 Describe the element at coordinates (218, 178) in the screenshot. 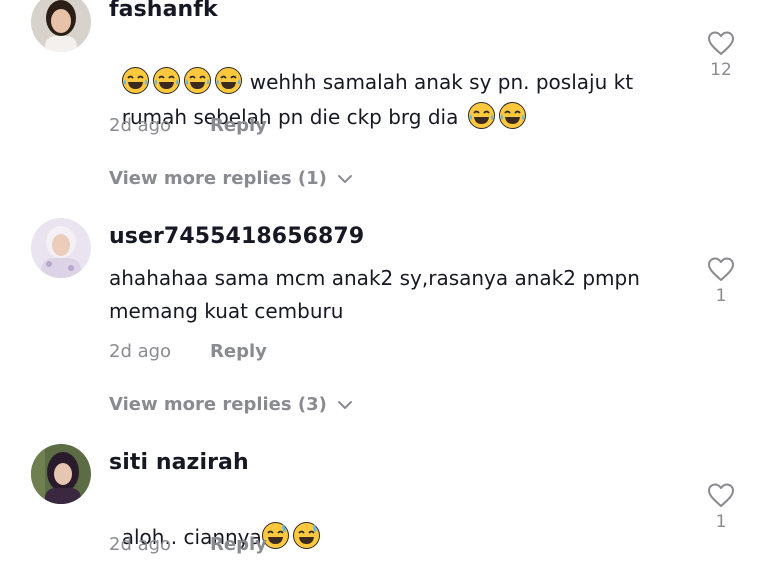

I see `view-more-replies-label: View more replies (1)` at that location.